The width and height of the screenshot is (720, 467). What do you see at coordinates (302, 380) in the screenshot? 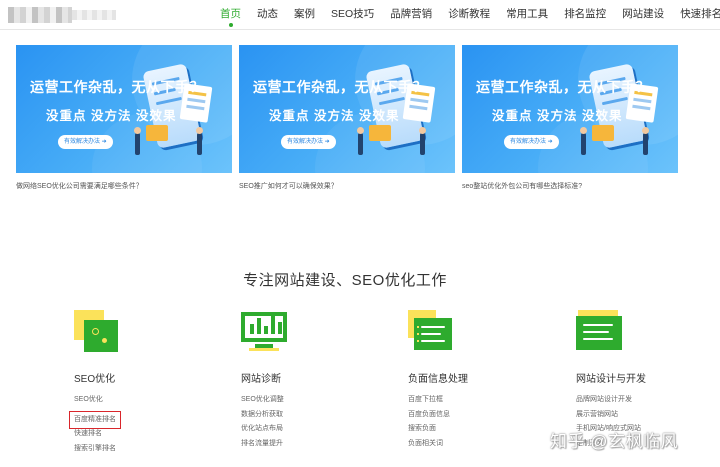
I see `service-diagnosis: 网站诊断 SEO优化调整 数据分析获取 优化站点布局 排名流量提升` at bounding box center [302, 380].